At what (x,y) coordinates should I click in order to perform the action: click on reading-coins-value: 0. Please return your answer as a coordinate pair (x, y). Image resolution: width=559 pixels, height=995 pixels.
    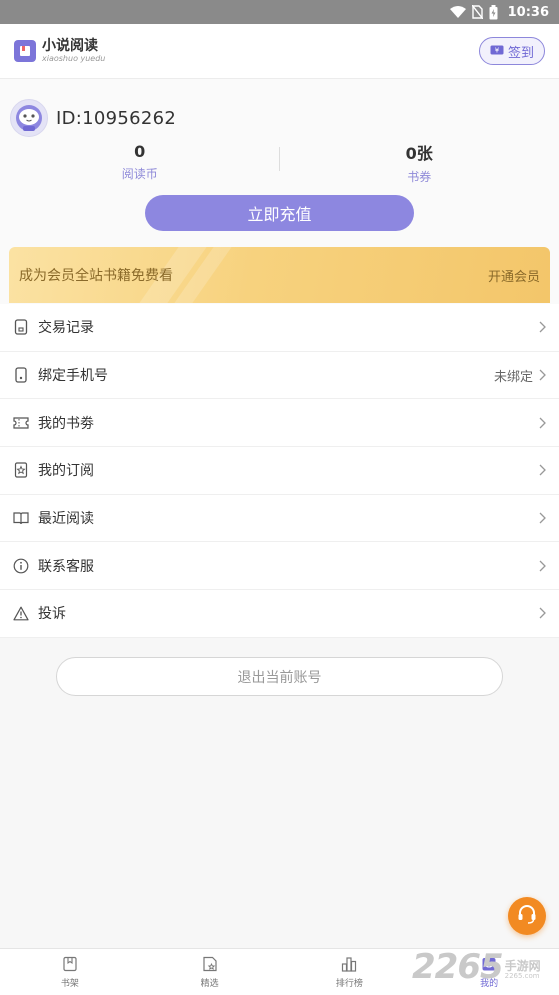
    Looking at the image, I should click on (140, 151).